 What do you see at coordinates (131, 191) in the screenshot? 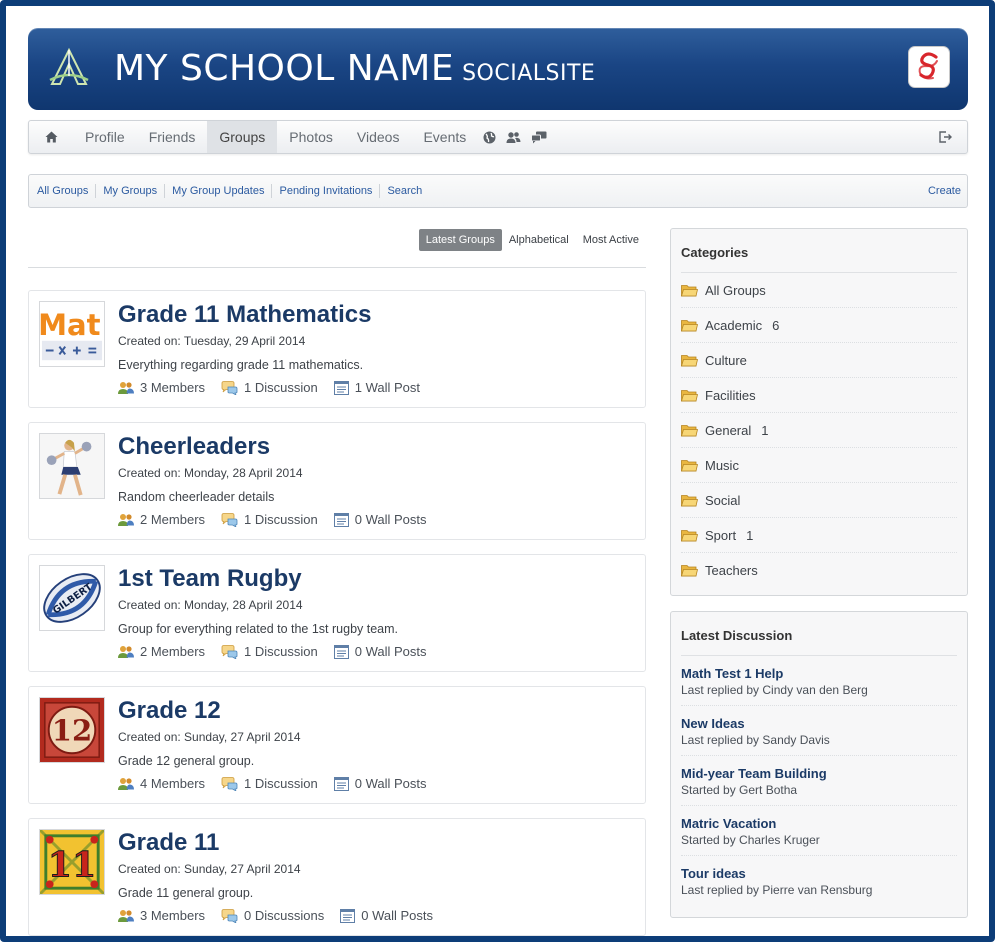
I see `subnav-my-groups: My Groups` at bounding box center [131, 191].